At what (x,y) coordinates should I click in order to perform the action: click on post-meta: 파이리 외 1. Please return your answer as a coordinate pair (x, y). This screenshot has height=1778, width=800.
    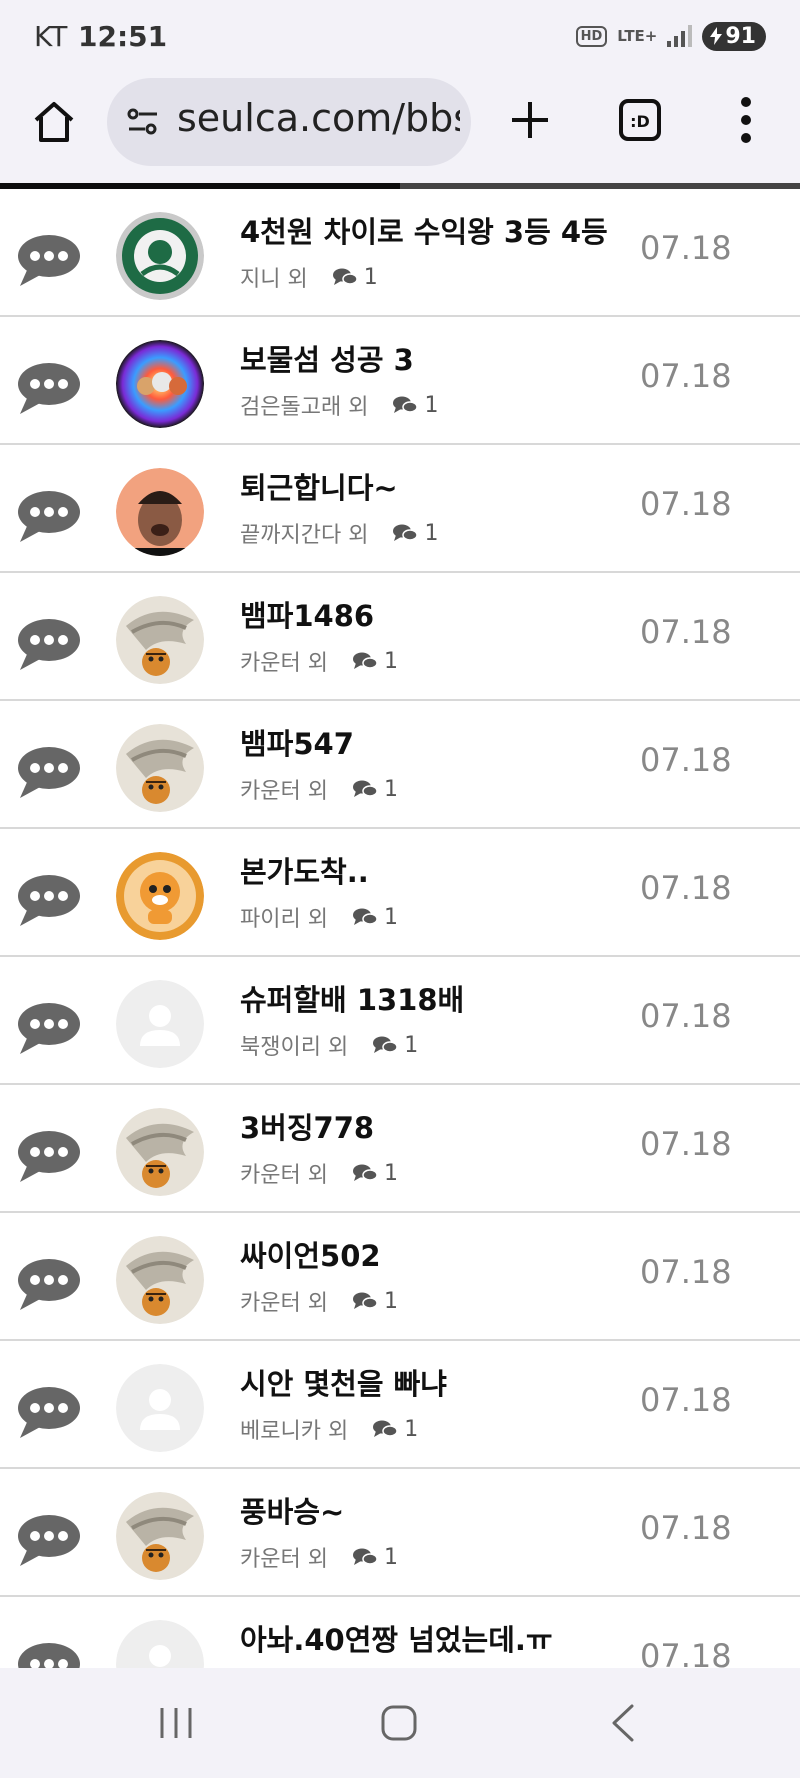
    Looking at the image, I should click on (319, 917).